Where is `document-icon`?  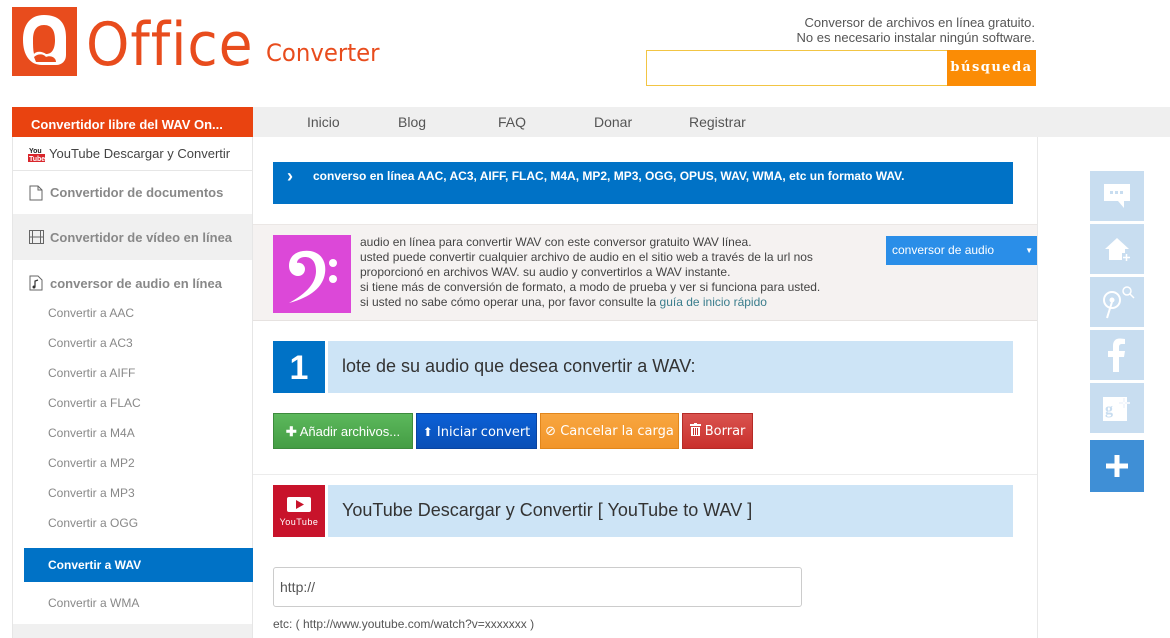 document-icon is located at coordinates (37, 193).